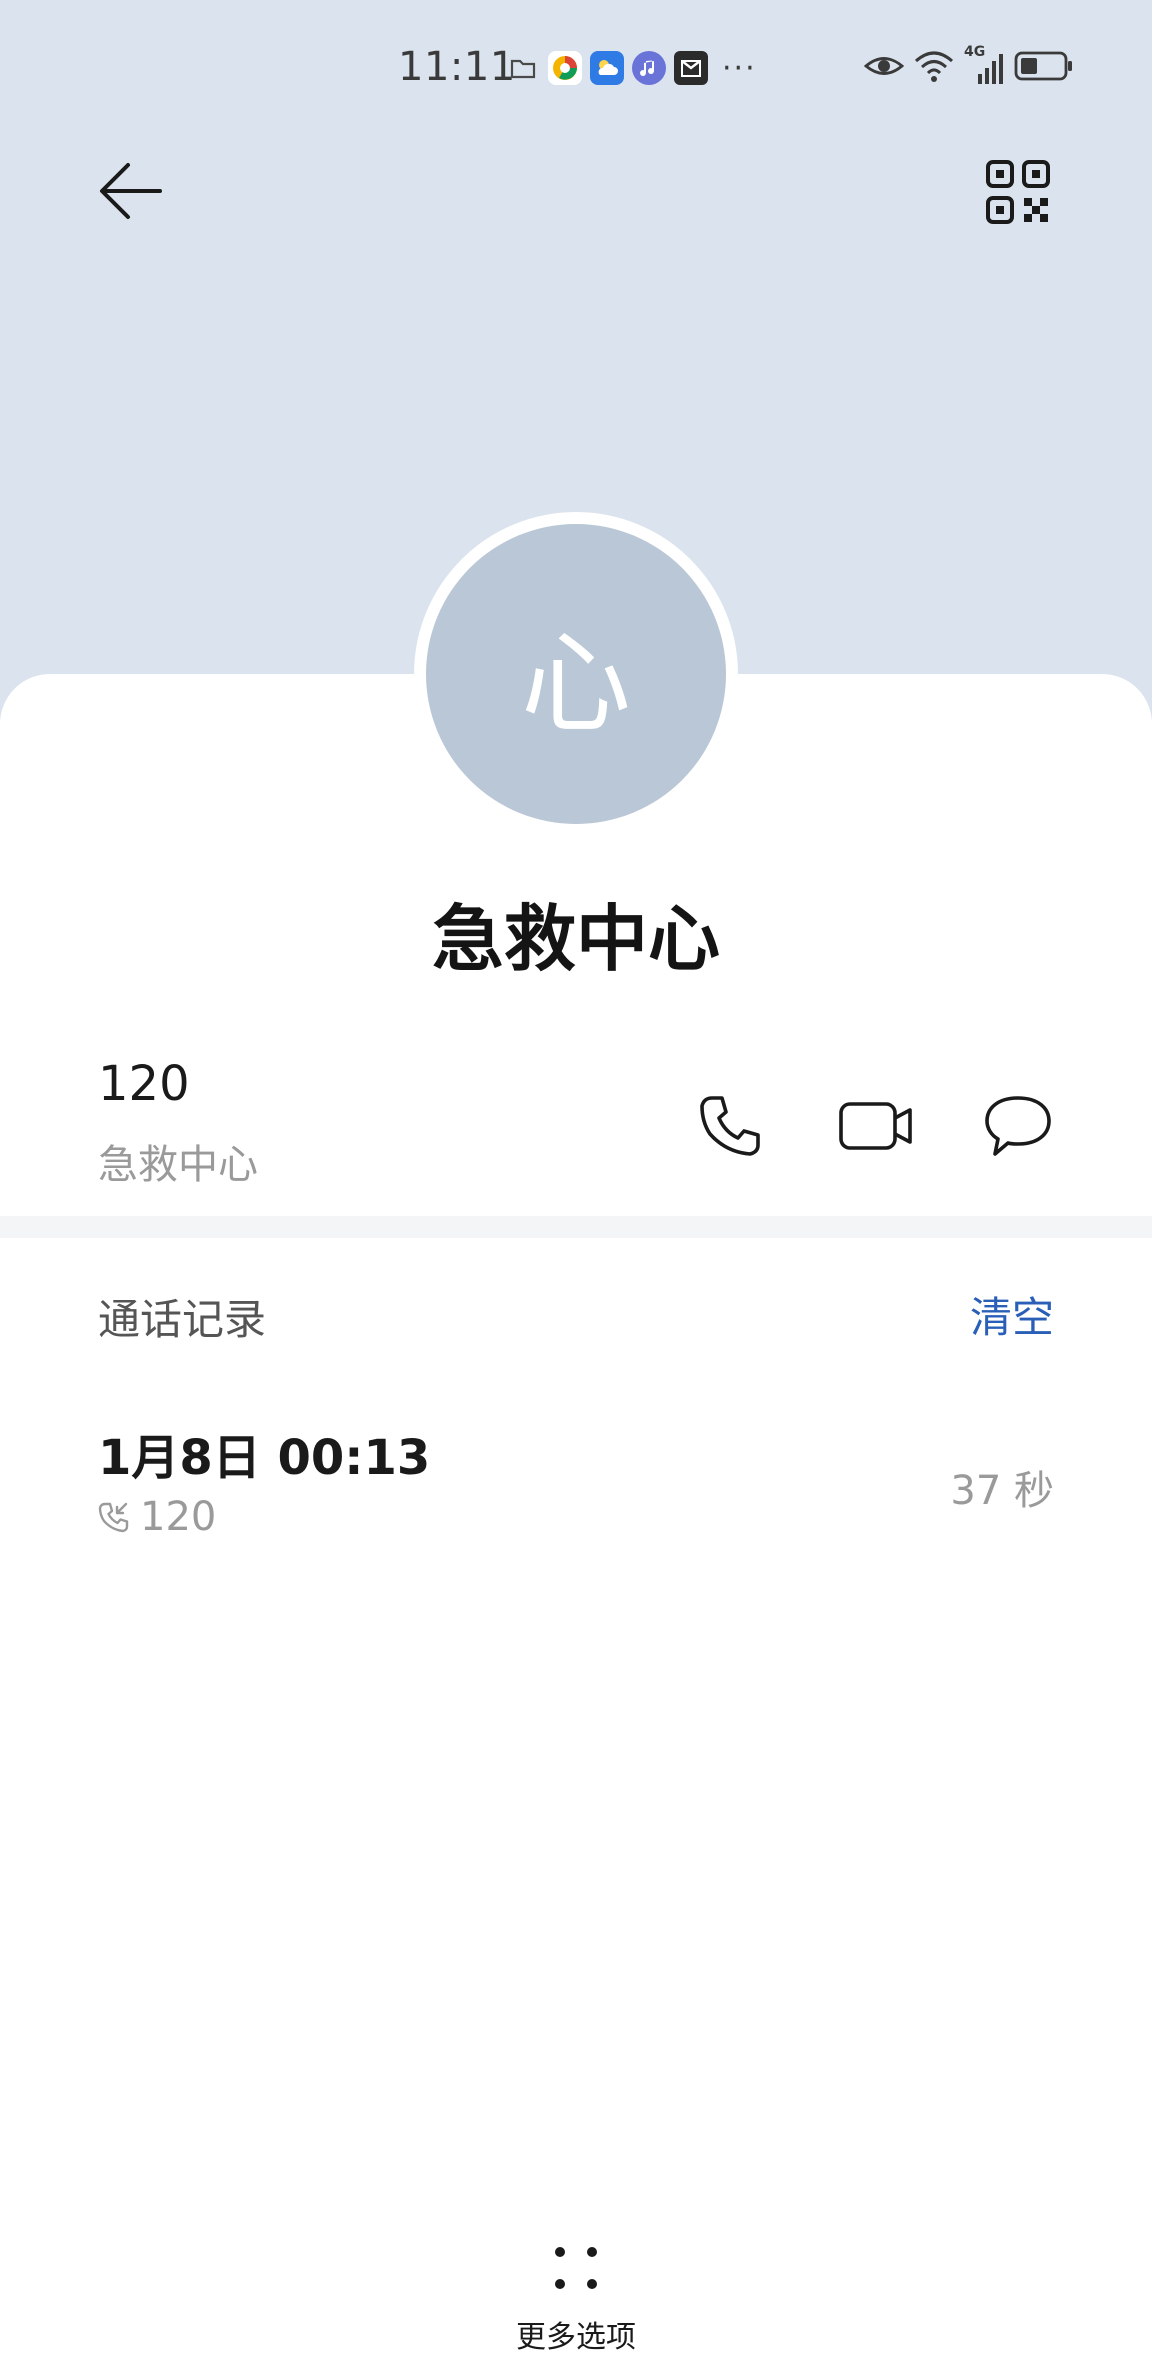 This screenshot has width=1152, height=2376. I want to click on status-time: 11:11, so click(457, 67).